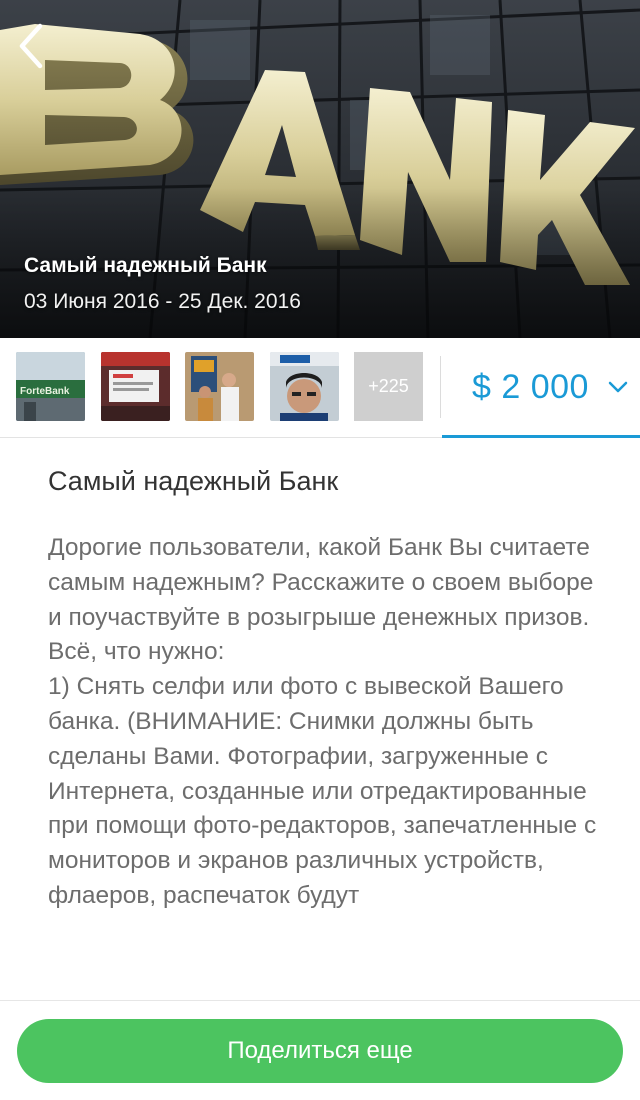 The width and height of the screenshot is (640, 1100). Describe the element at coordinates (193, 481) in the screenshot. I see `description-title: Самый надежный Банк` at that location.